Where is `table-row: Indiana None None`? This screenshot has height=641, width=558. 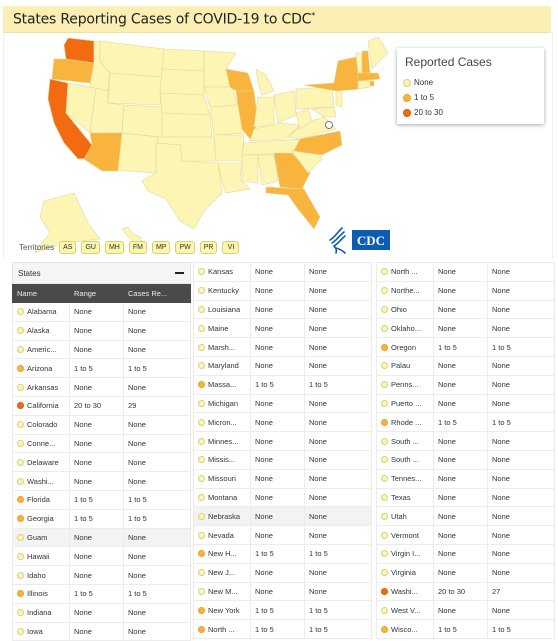
table-row: Indiana None None is located at coordinates (101, 612).